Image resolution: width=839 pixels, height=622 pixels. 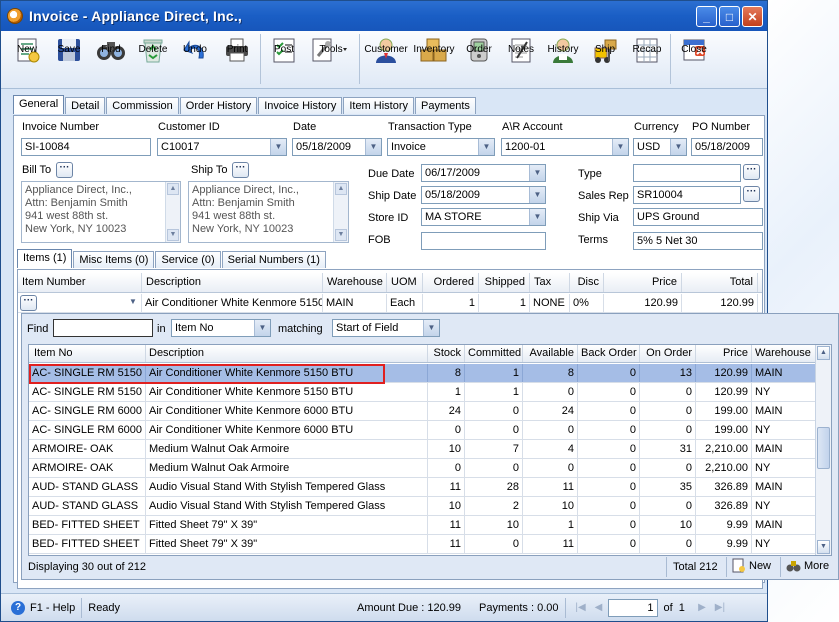 I want to click on col-available: Available, so click(x=550, y=353).